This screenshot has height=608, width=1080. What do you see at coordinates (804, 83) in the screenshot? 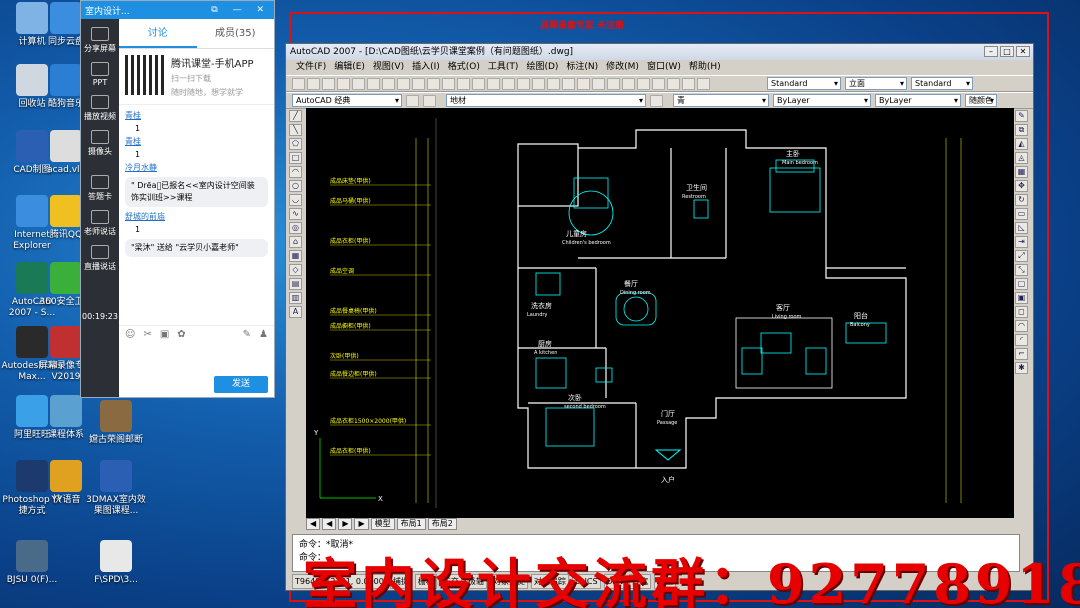
I see `text-style-combo: Standard` at bounding box center [804, 83].